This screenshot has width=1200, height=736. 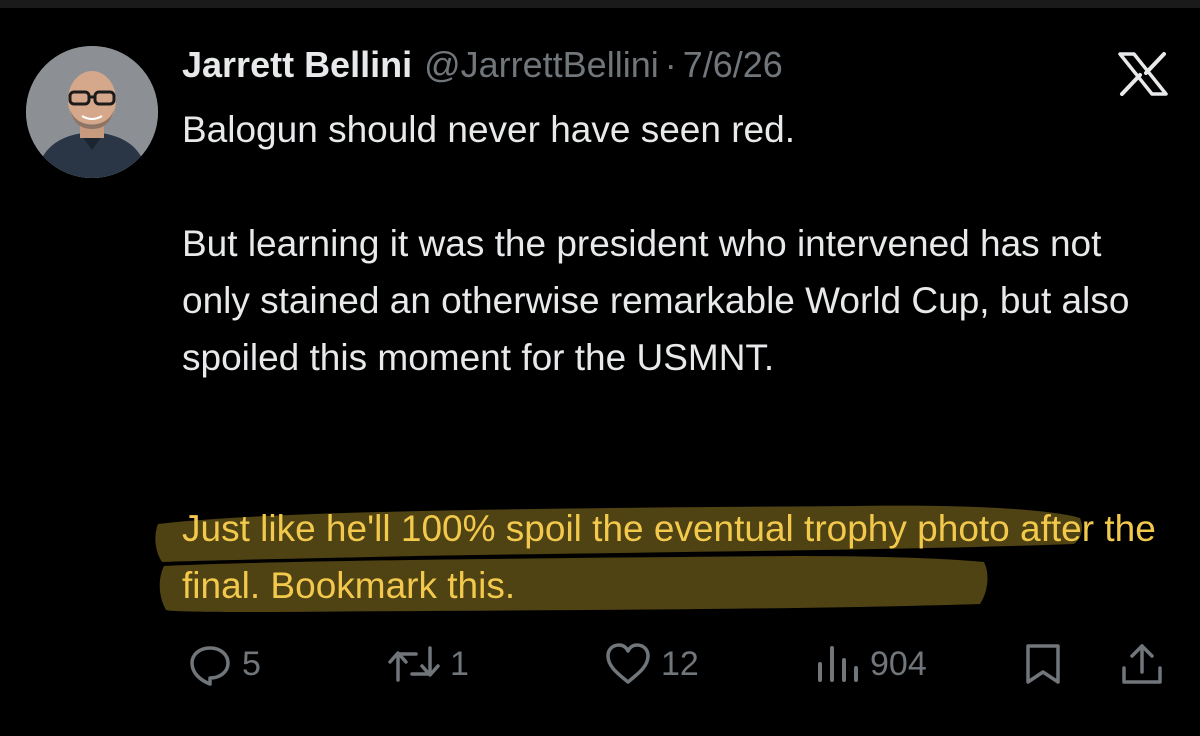 I want to click on tweet-header: Jarrett Bellini @JarrettBellini · 7/6/26, so click(x=482, y=68).